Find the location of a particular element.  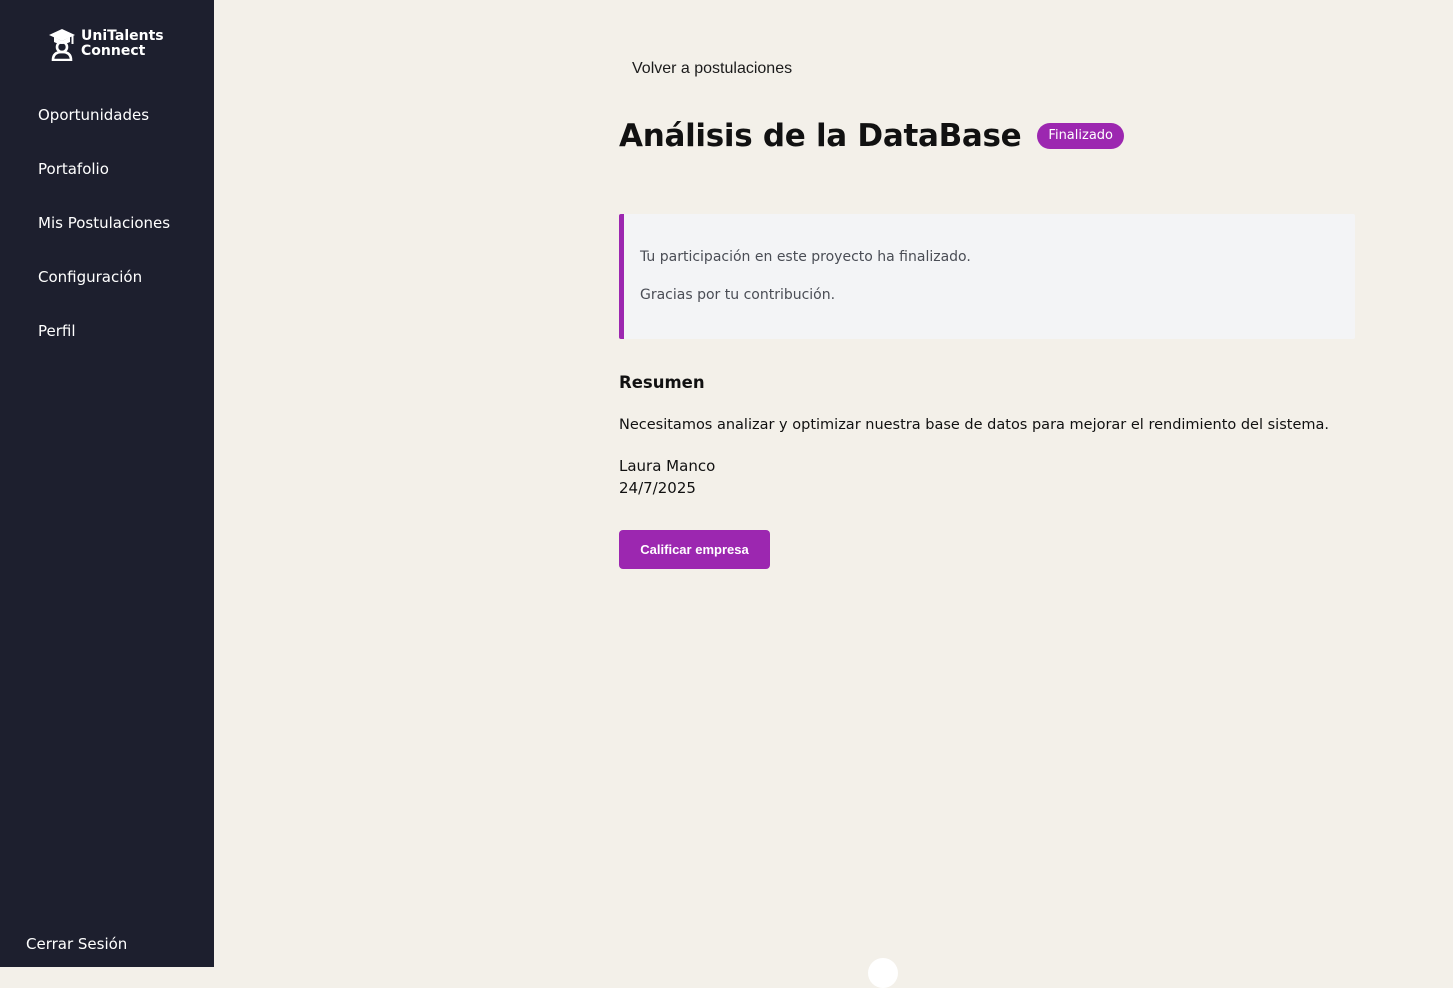

graduate-icon is located at coordinates (62, 45).